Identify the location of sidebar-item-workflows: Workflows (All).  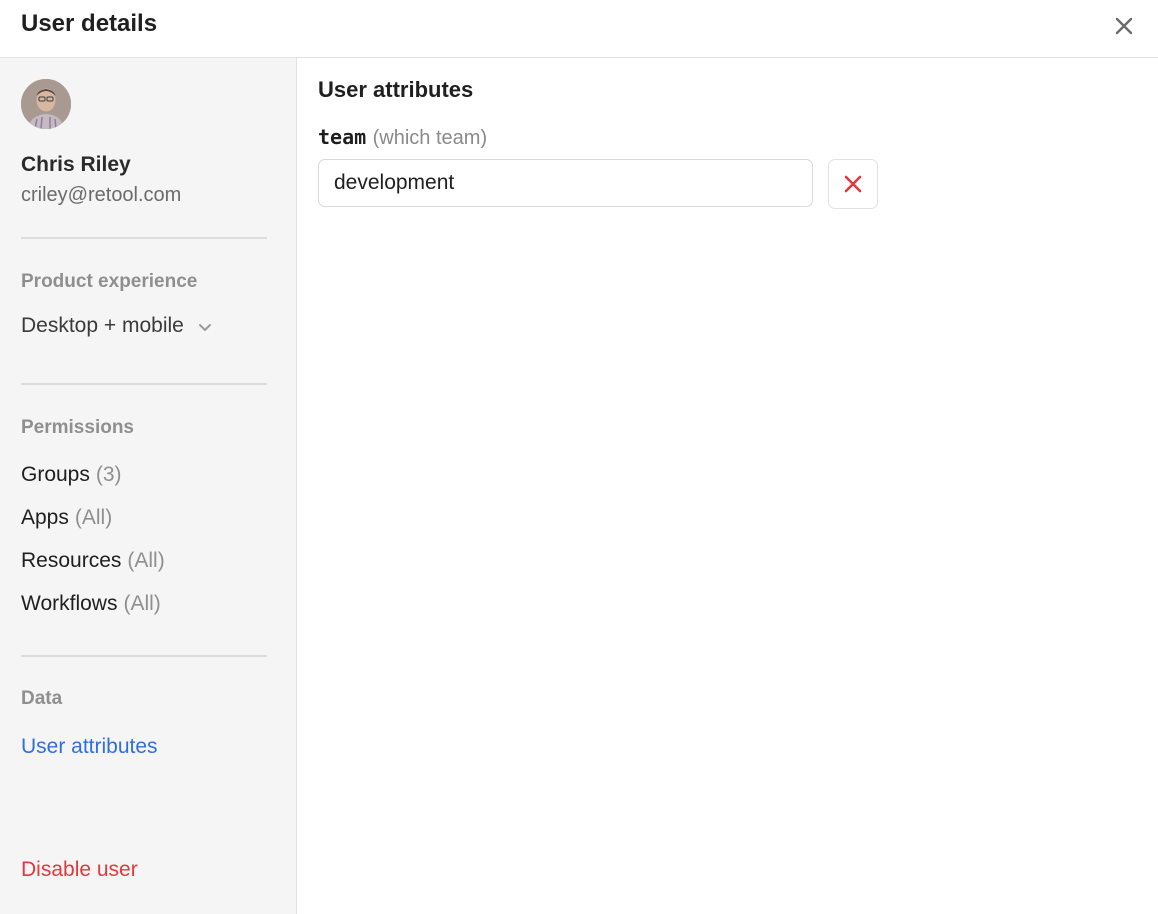
(91, 604).